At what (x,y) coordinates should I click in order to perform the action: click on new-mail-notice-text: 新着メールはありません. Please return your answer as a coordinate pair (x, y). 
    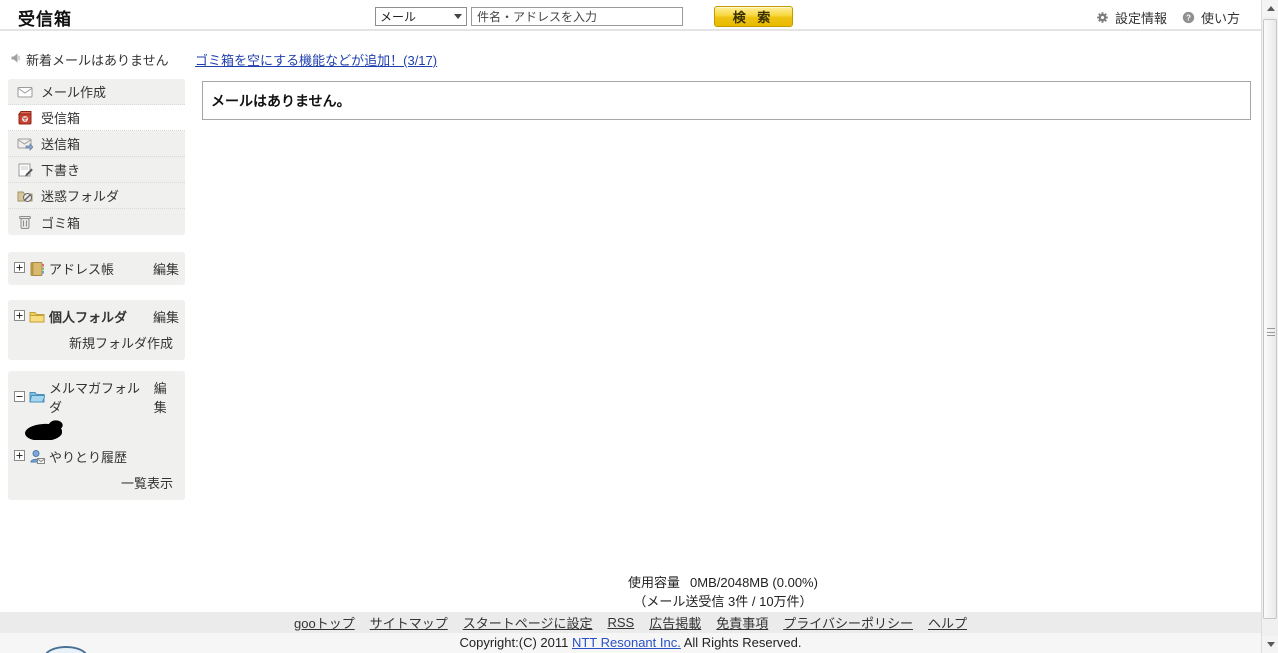
    Looking at the image, I should click on (97, 60).